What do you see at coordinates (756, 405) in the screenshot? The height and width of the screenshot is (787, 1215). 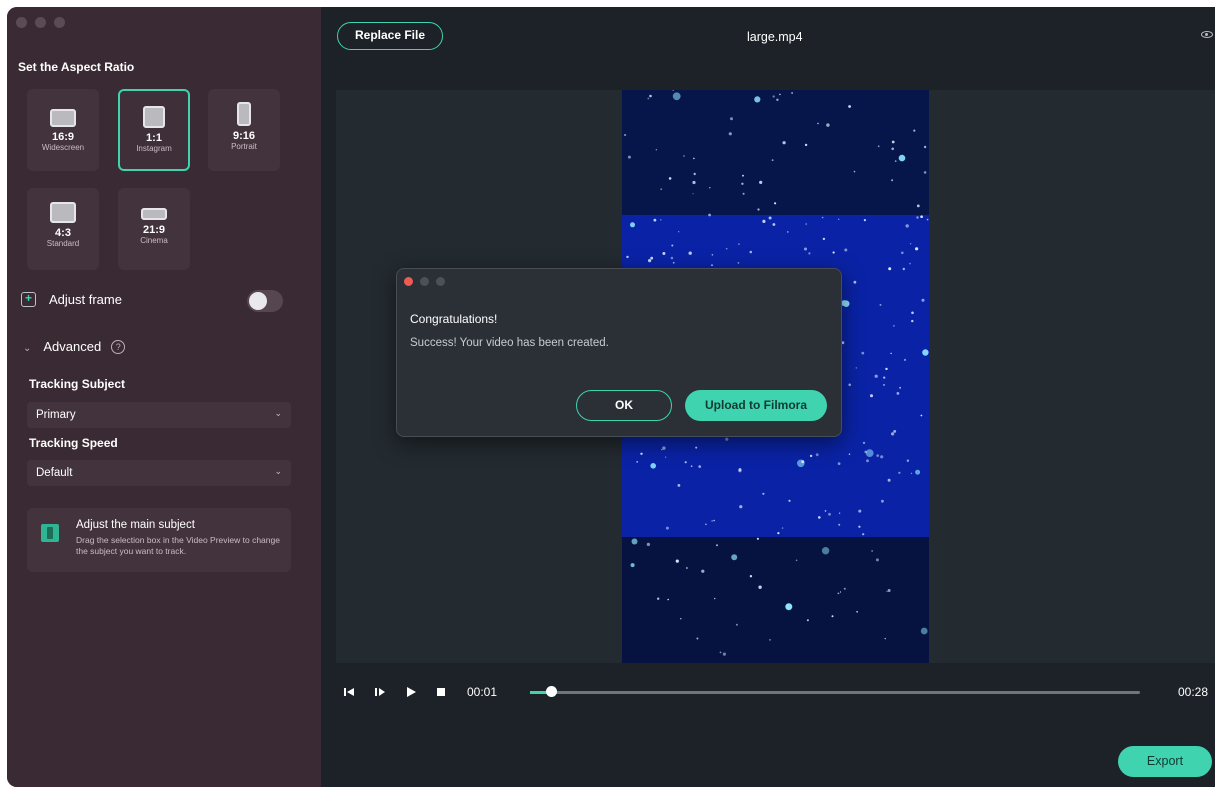 I see `upload-to-filmora-button: Upload to Filmora` at bounding box center [756, 405].